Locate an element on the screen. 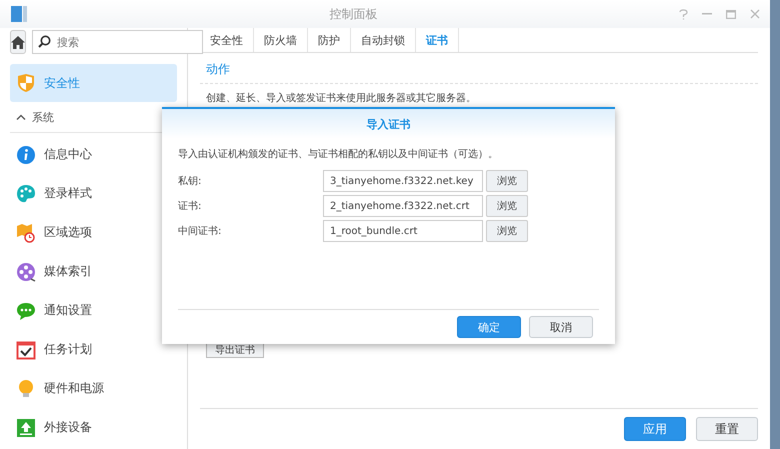  home-button is located at coordinates (18, 42).